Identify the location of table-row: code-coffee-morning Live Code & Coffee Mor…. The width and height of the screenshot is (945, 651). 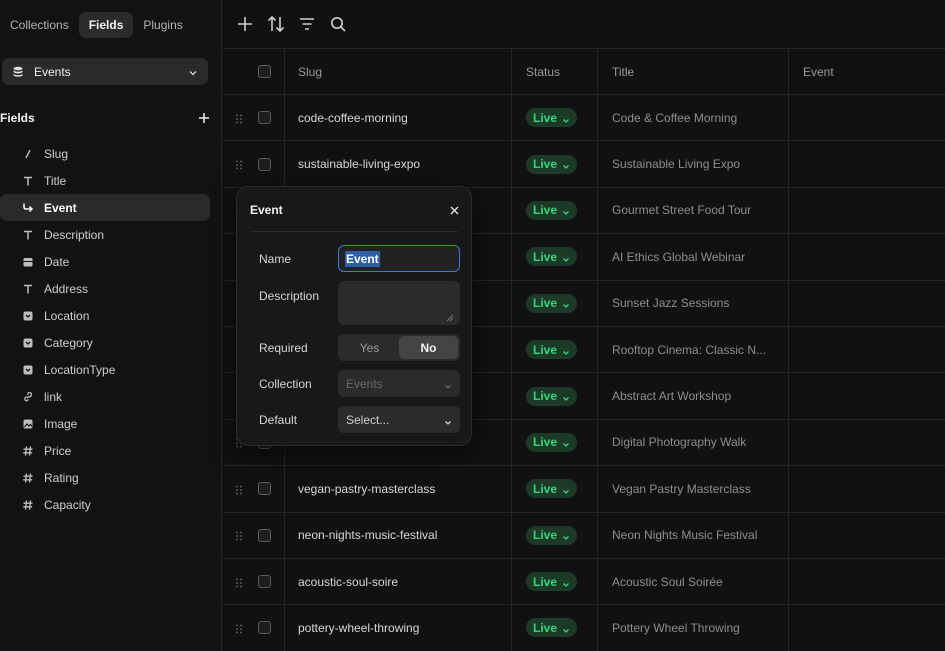
(584, 118).